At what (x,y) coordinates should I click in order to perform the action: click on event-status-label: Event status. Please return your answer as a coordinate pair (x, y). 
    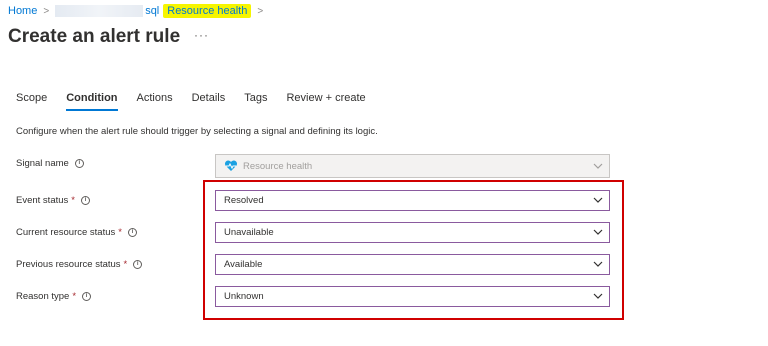
    Looking at the image, I should click on (42, 200).